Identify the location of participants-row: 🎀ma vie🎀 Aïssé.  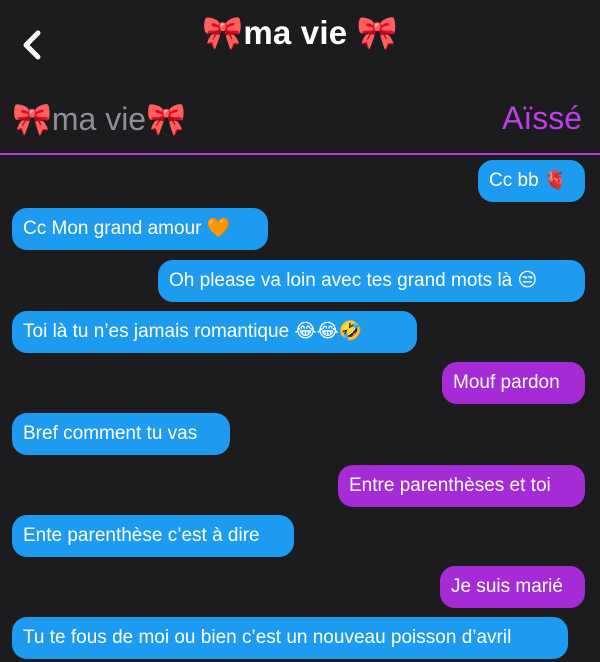
(300, 124).